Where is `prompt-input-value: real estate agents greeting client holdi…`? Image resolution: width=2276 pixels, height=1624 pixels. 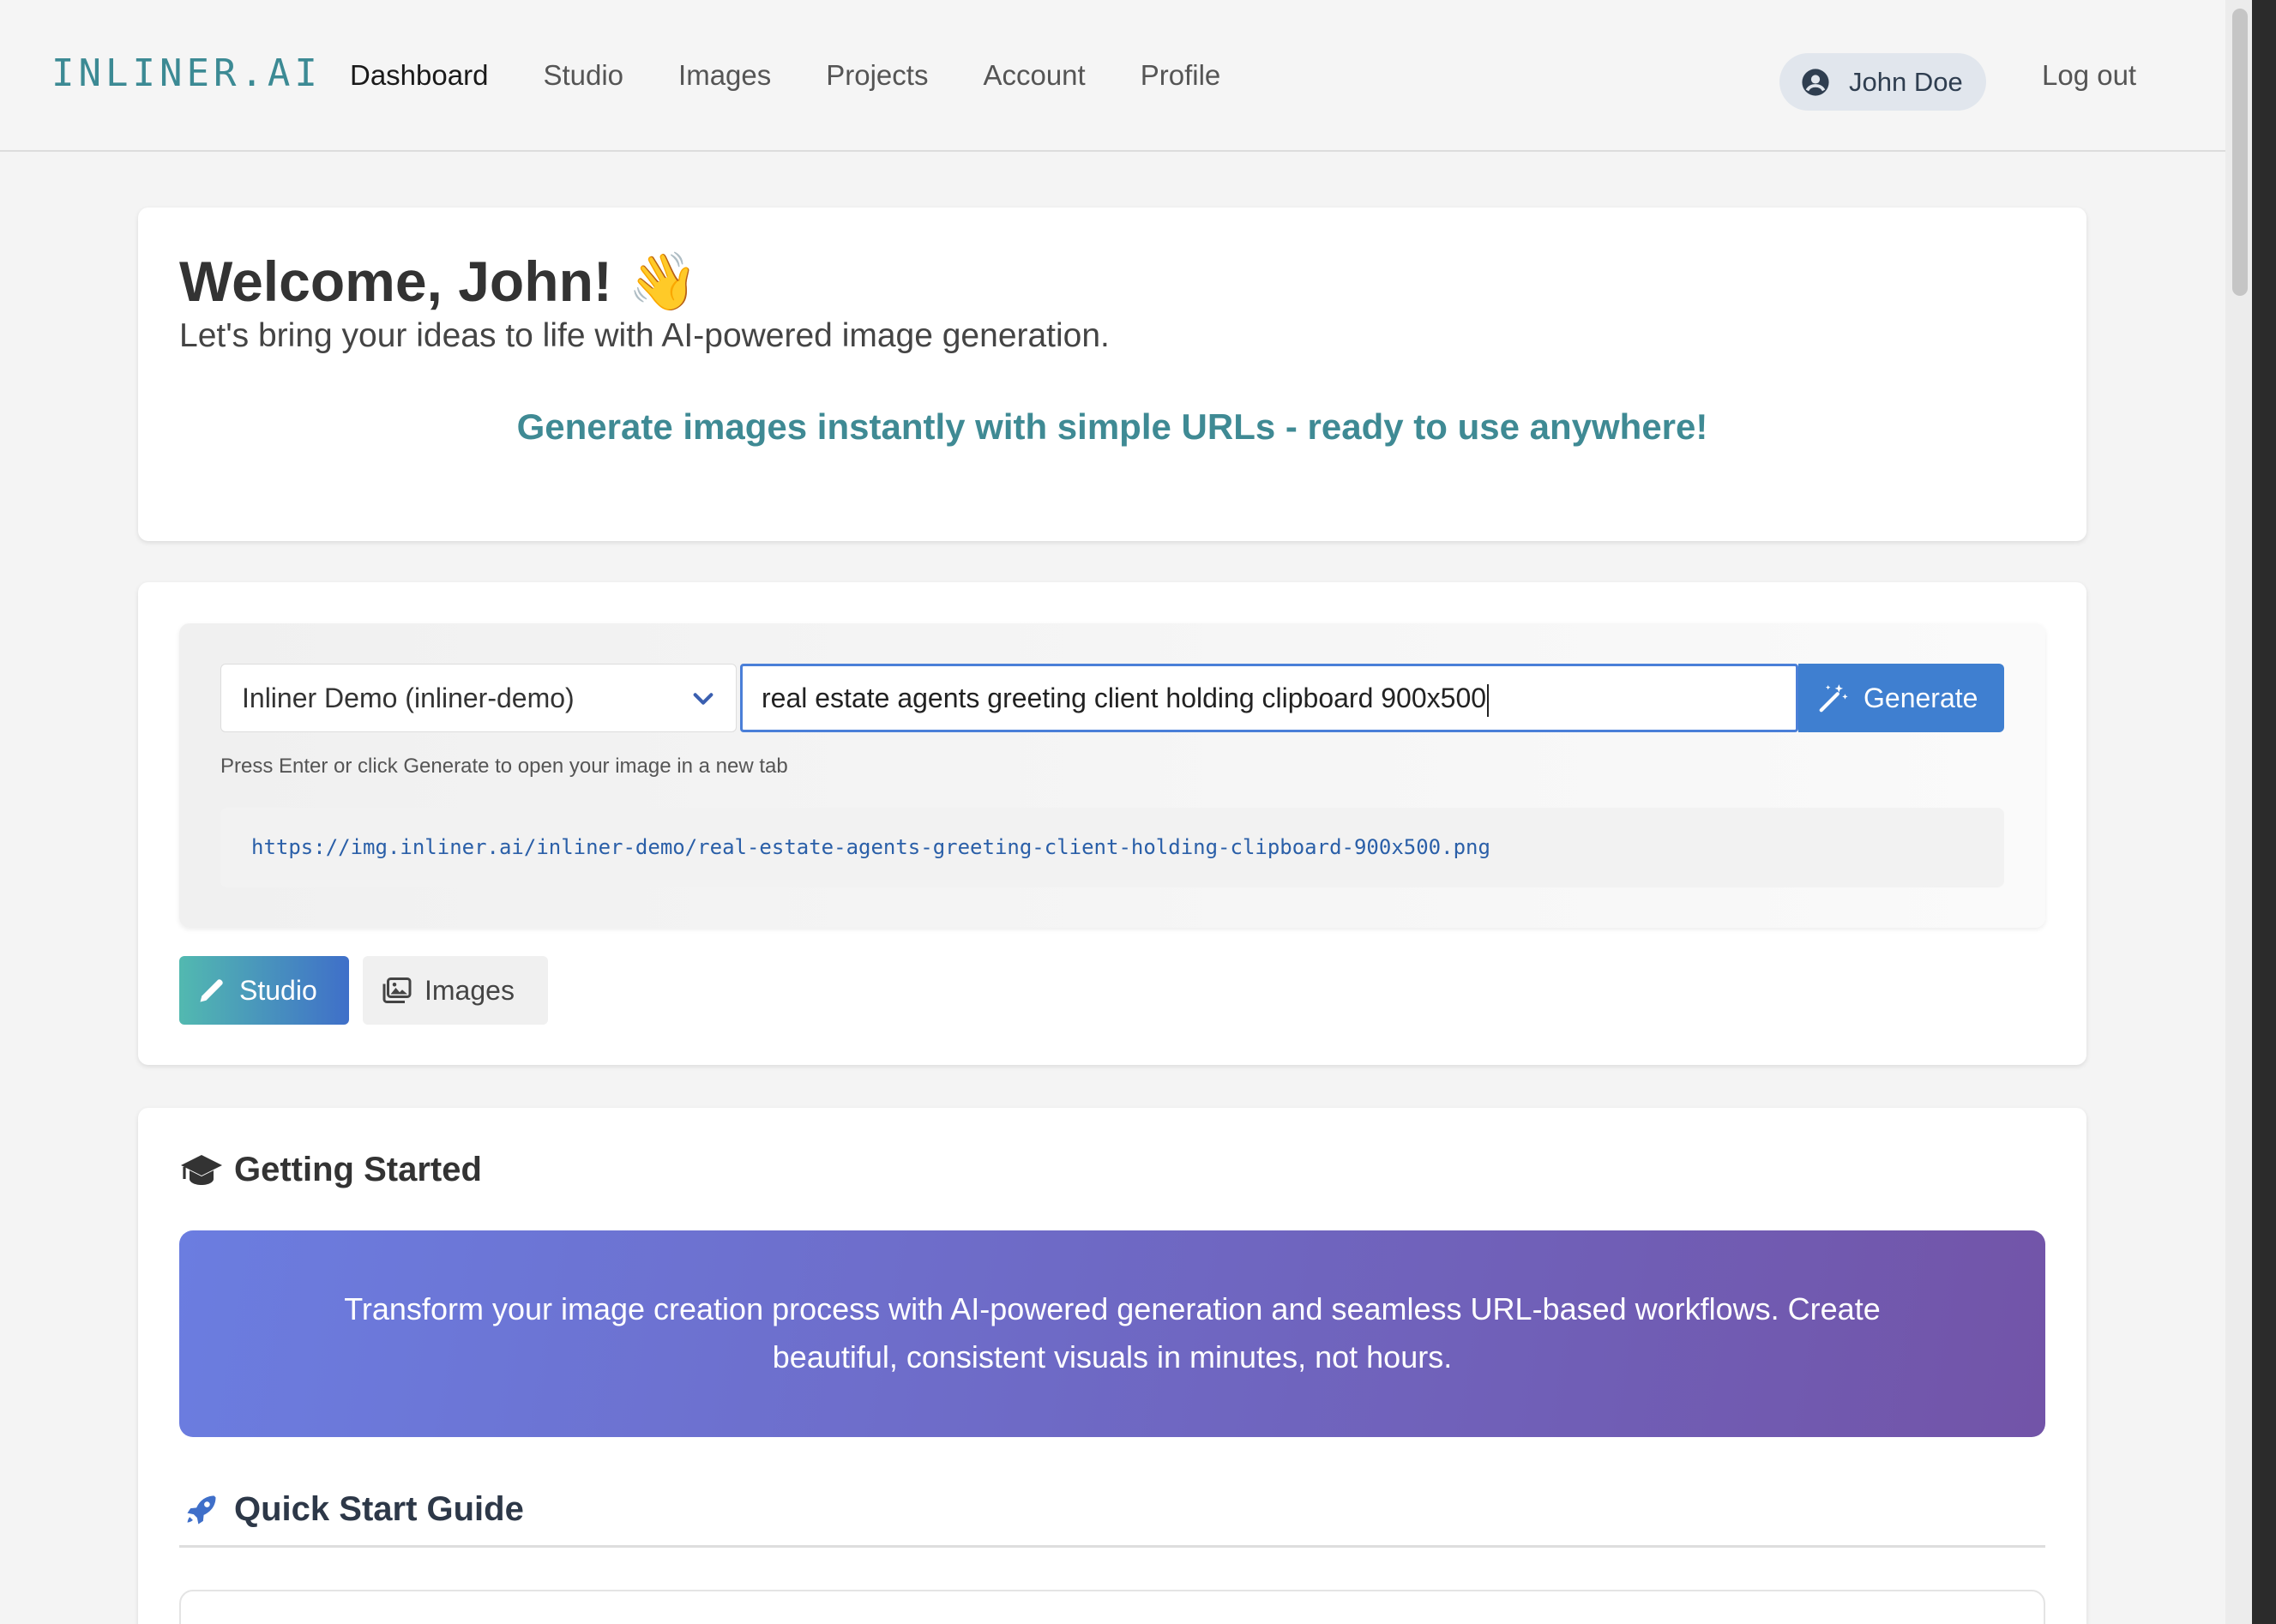
prompt-input-value: real estate agents greeting client holdi… is located at coordinates (1124, 698).